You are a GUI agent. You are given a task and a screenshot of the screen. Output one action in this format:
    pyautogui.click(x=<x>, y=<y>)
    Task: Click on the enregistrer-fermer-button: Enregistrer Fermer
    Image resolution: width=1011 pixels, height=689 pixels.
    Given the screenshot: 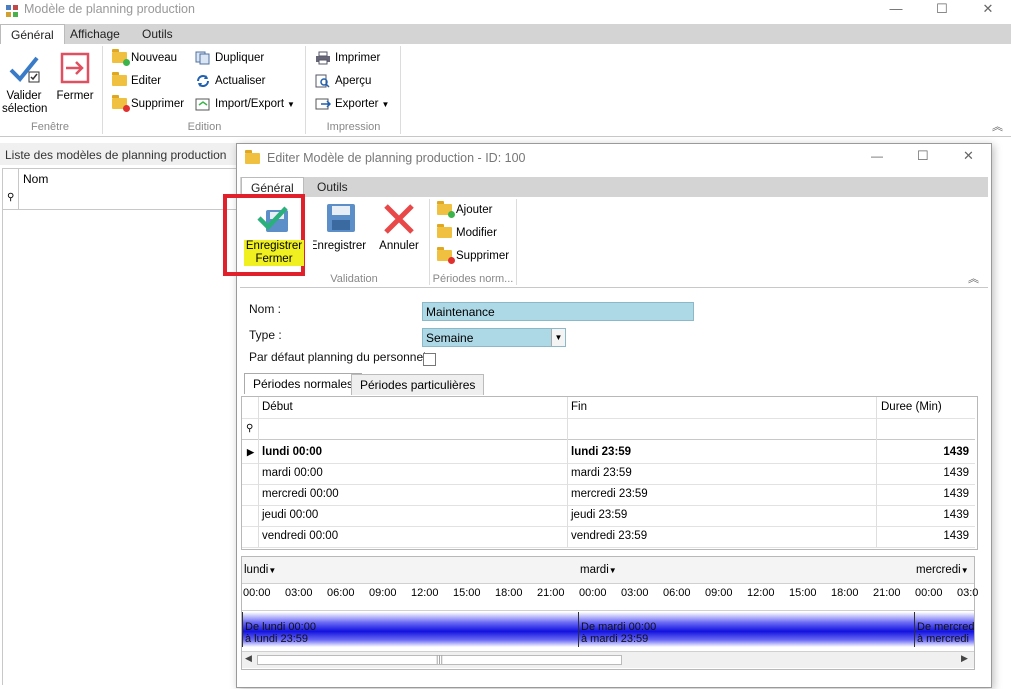 What is the action you would take?
    pyautogui.click(x=274, y=234)
    